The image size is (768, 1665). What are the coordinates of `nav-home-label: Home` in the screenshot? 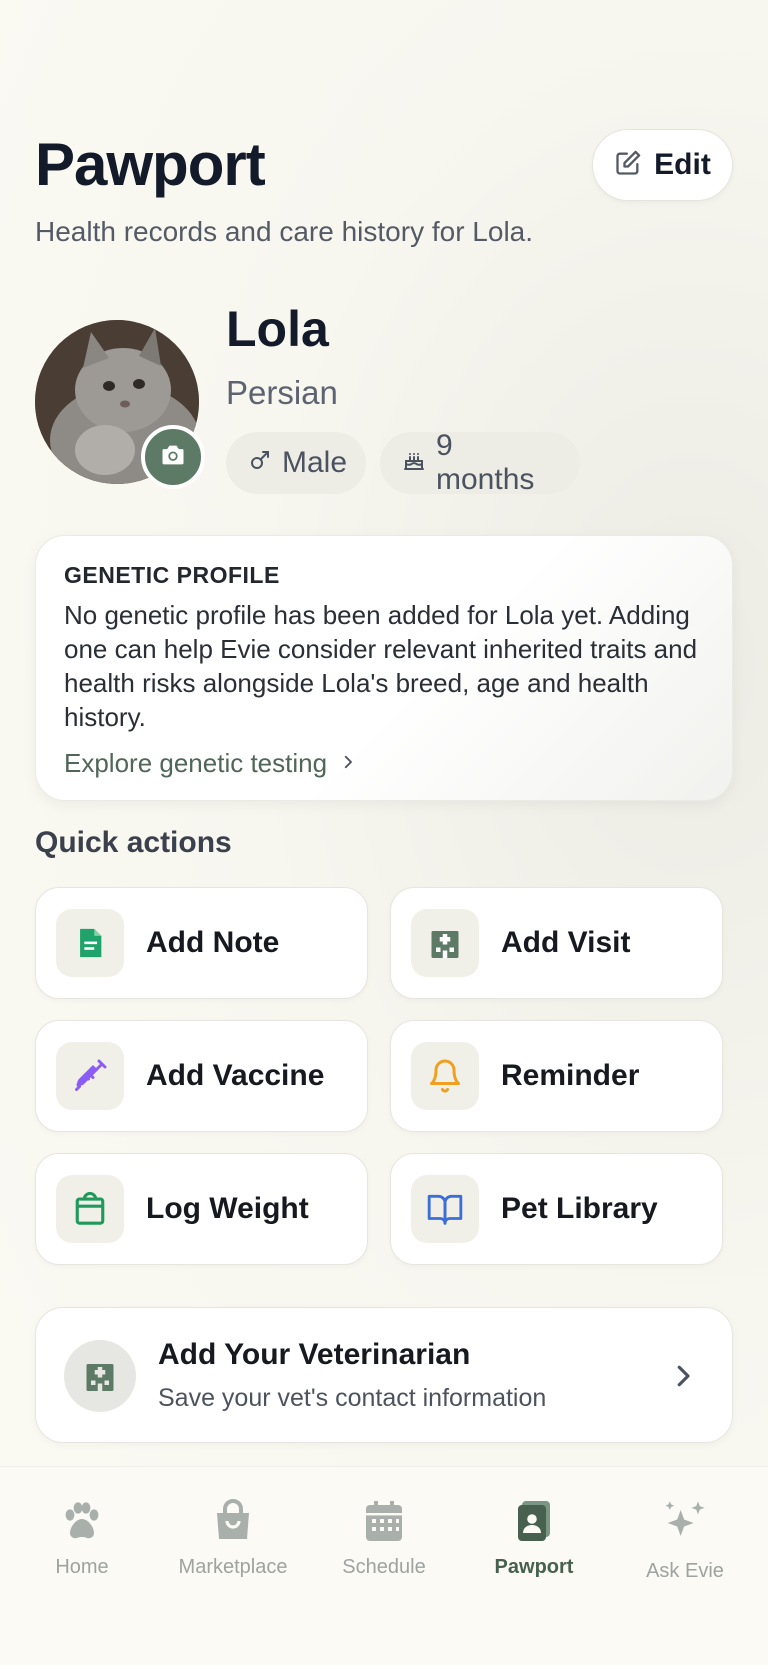 It's located at (82, 1567).